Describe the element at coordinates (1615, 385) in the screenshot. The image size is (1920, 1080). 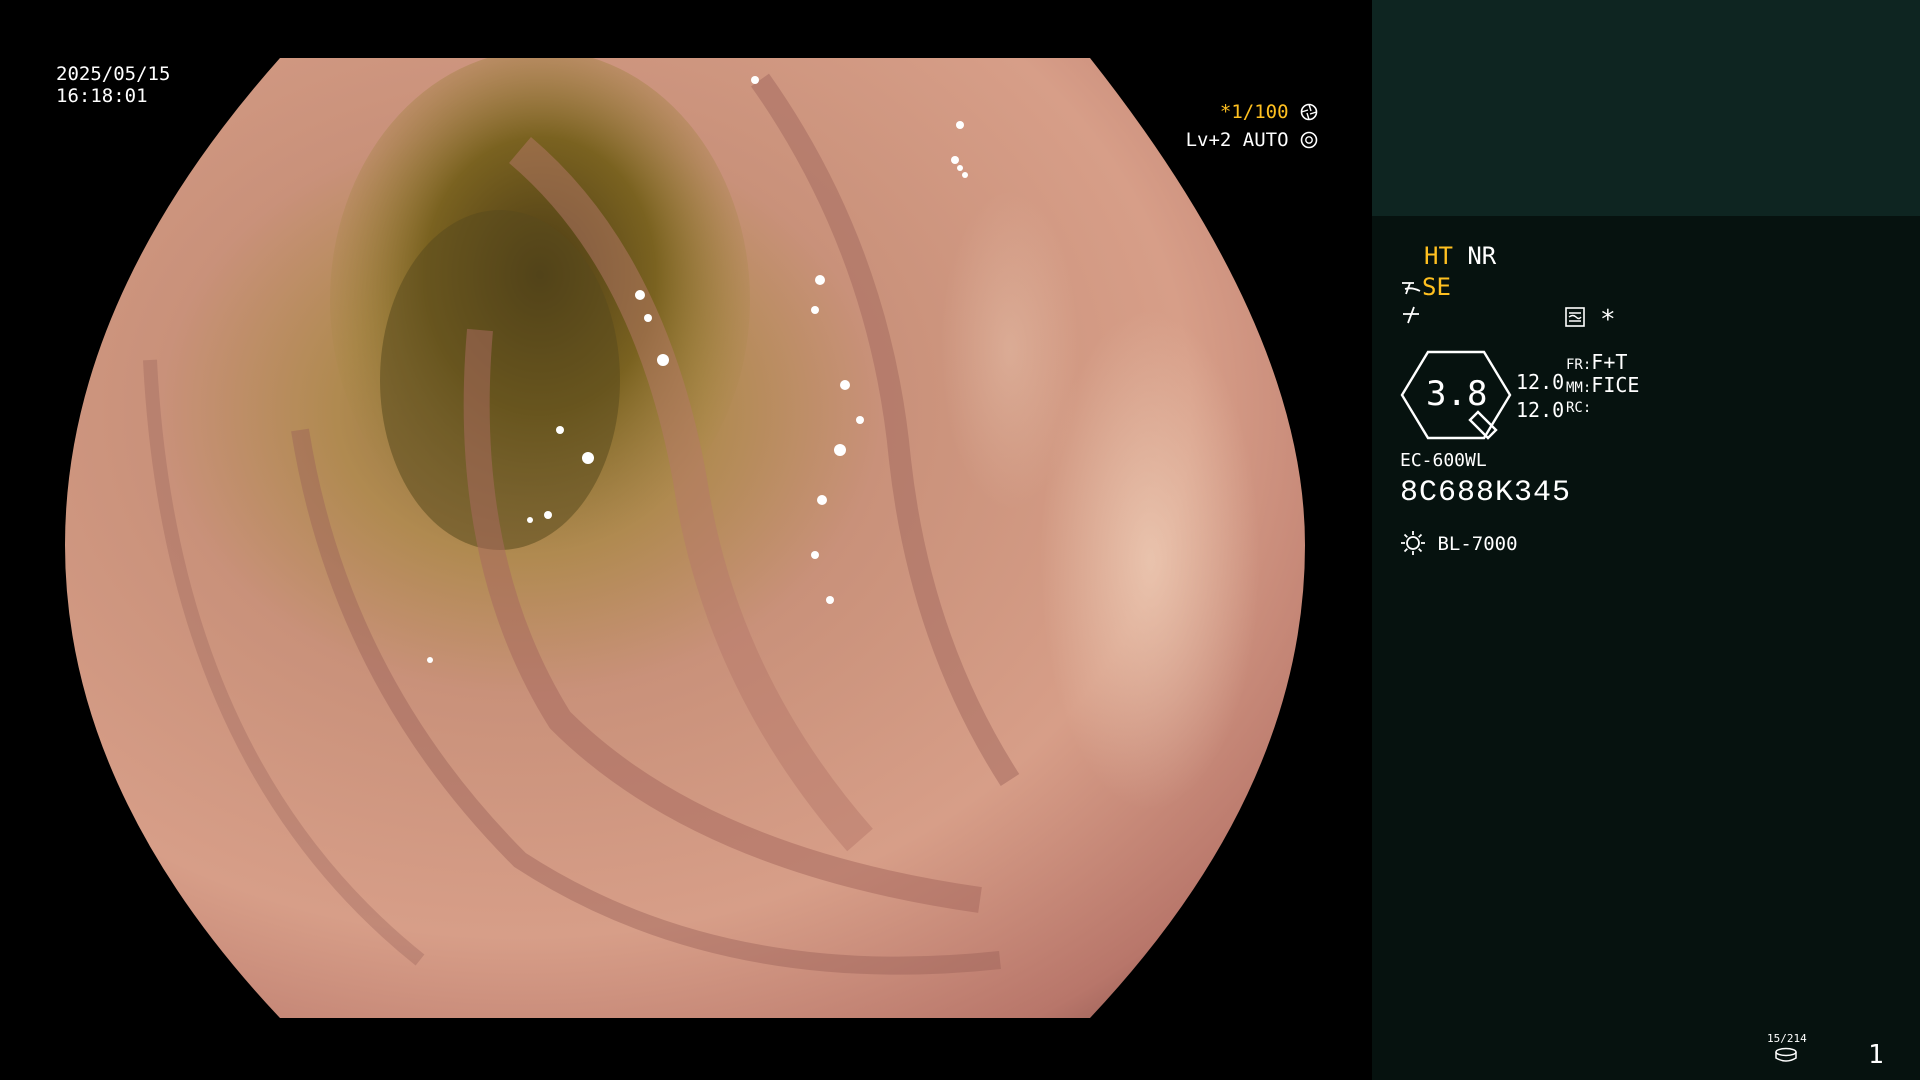
I see `mm-value: FICE` at that location.